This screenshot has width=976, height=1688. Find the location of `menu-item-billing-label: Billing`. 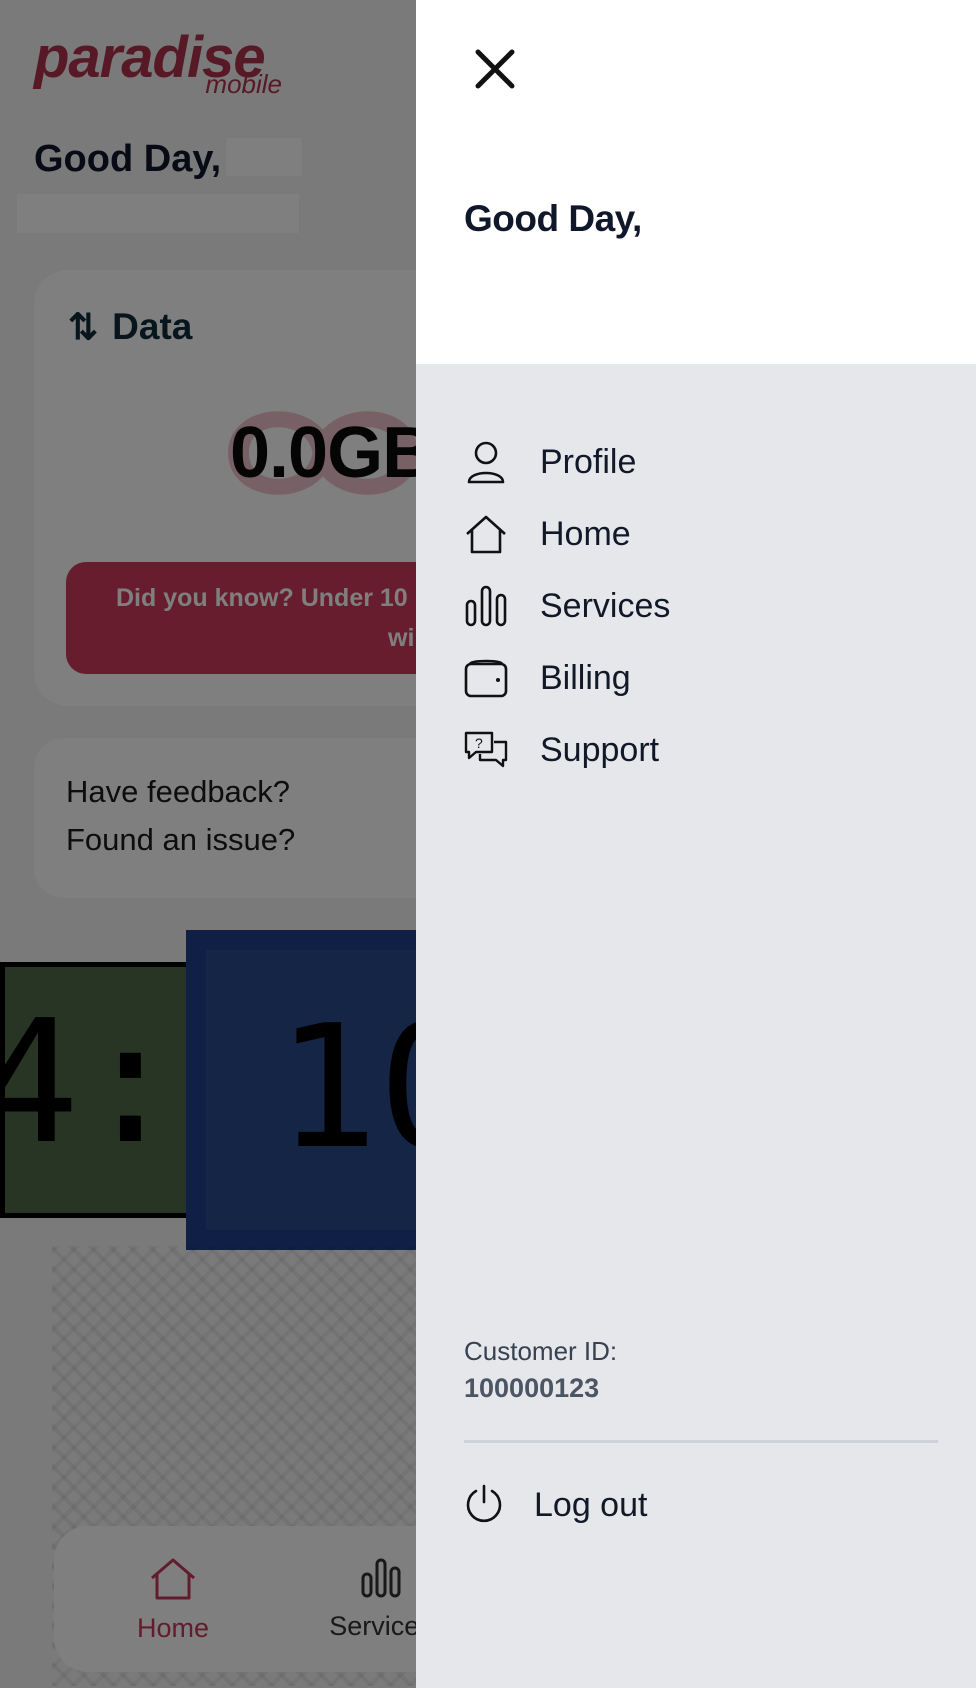

menu-item-billing-label: Billing is located at coordinates (585, 677).